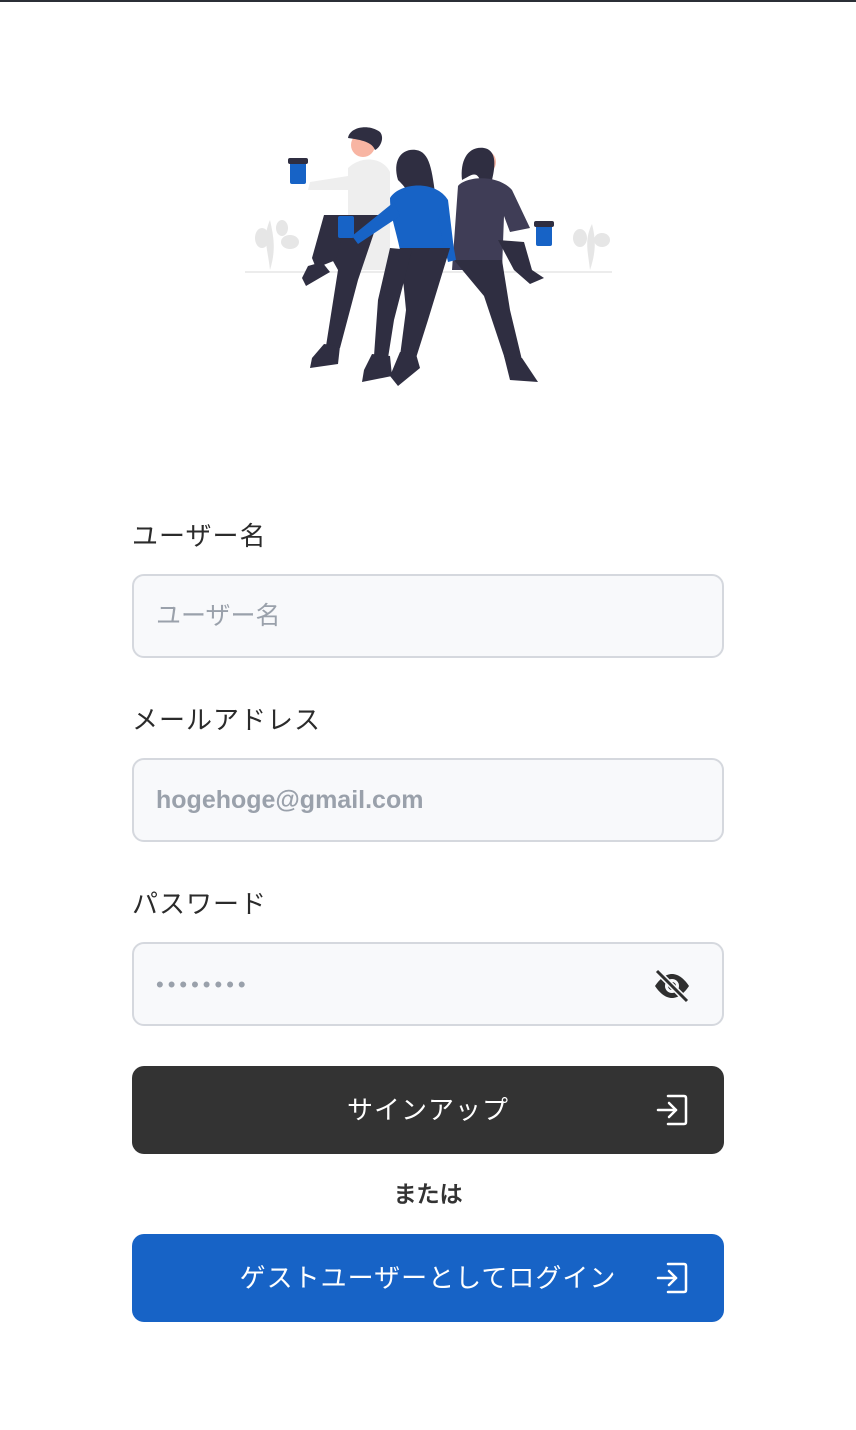 Image resolution: width=856 pixels, height=1430 pixels. I want to click on password-input, so click(428, 984).